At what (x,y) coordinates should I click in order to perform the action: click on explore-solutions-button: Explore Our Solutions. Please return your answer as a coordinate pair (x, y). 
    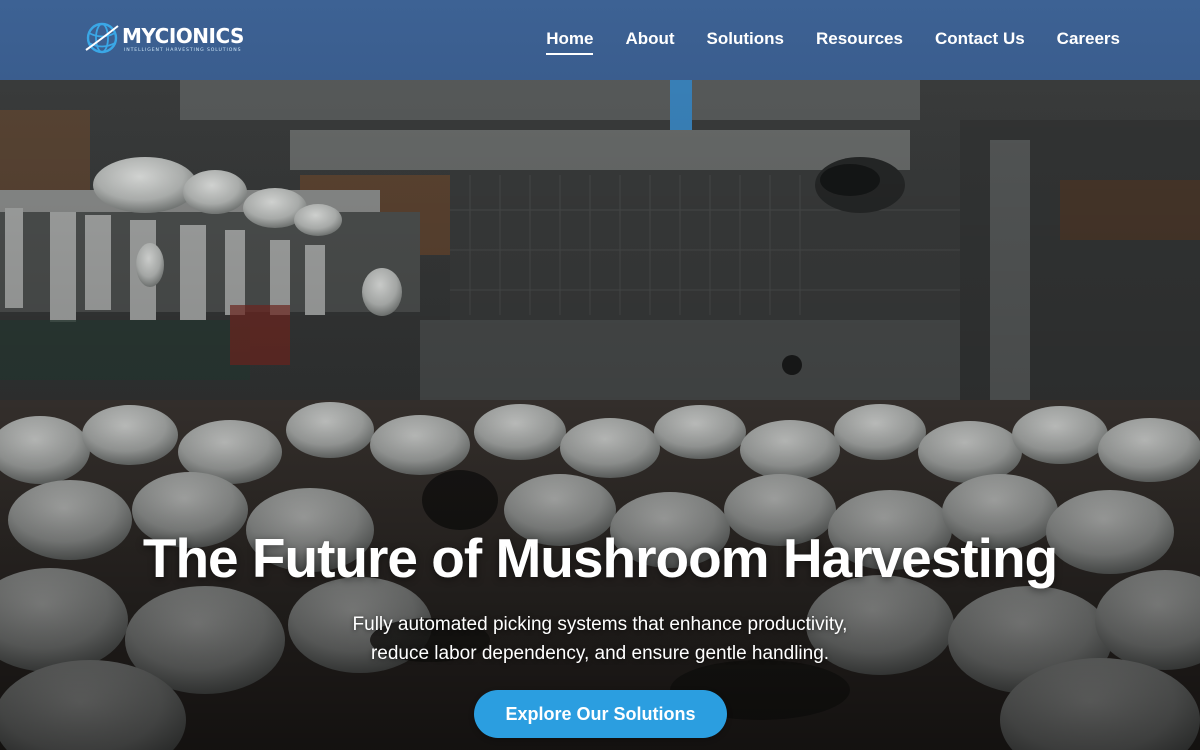
    Looking at the image, I should click on (600, 714).